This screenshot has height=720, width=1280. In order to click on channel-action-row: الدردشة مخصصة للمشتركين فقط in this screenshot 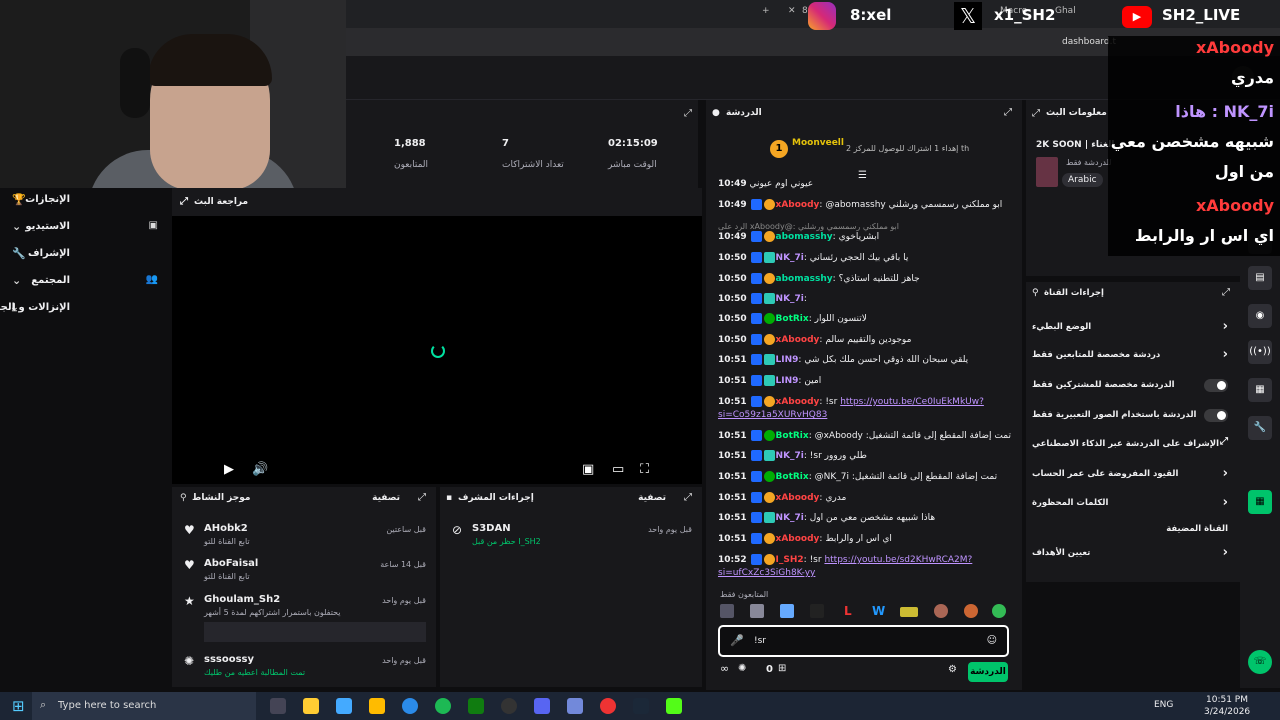, I will do `click(1130, 386)`.